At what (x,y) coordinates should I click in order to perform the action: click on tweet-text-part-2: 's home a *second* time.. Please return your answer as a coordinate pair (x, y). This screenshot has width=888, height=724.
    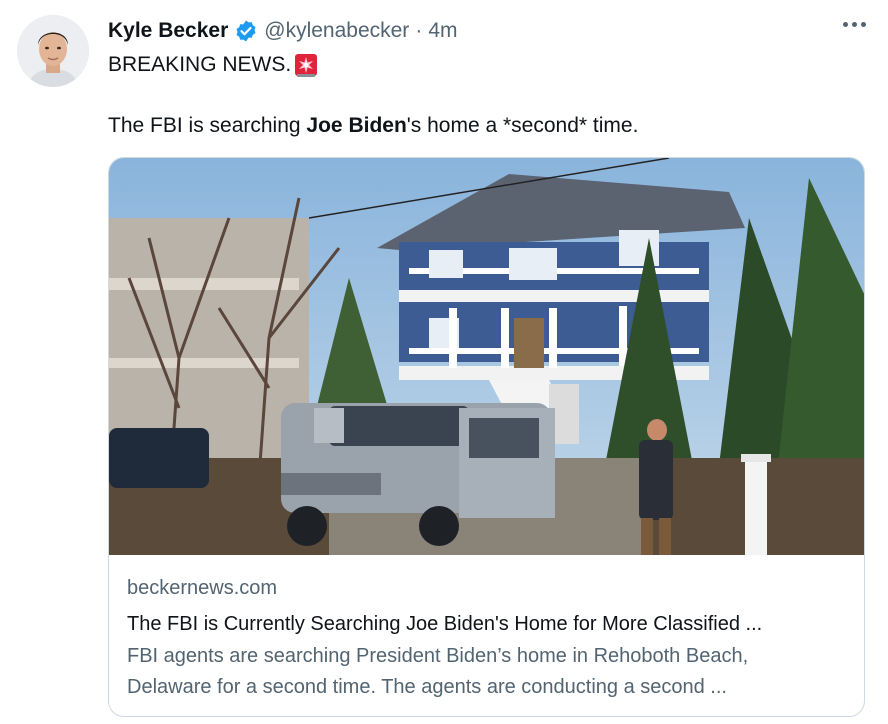
    Looking at the image, I should click on (522, 125).